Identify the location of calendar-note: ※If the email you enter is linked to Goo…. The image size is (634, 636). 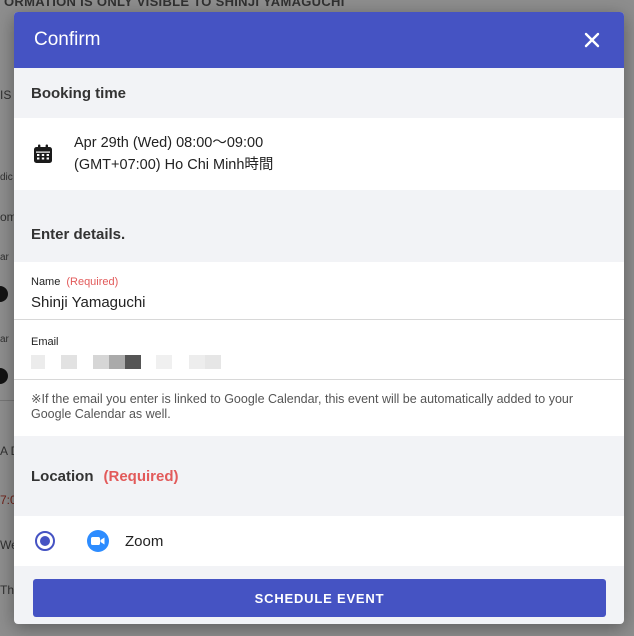
(319, 408).